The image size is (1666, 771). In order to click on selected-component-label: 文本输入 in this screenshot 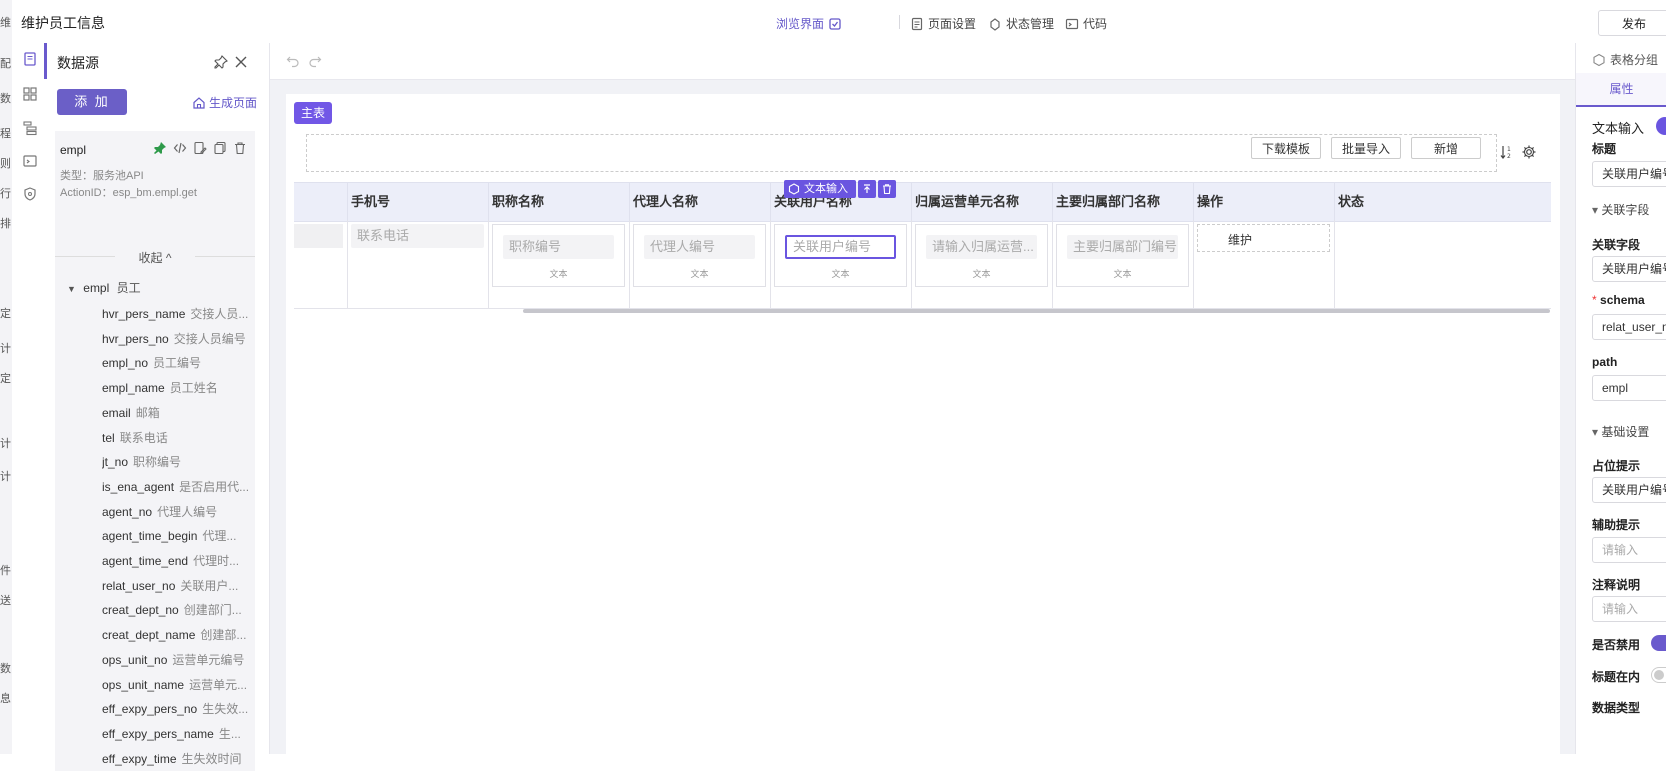, I will do `click(820, 189)`.